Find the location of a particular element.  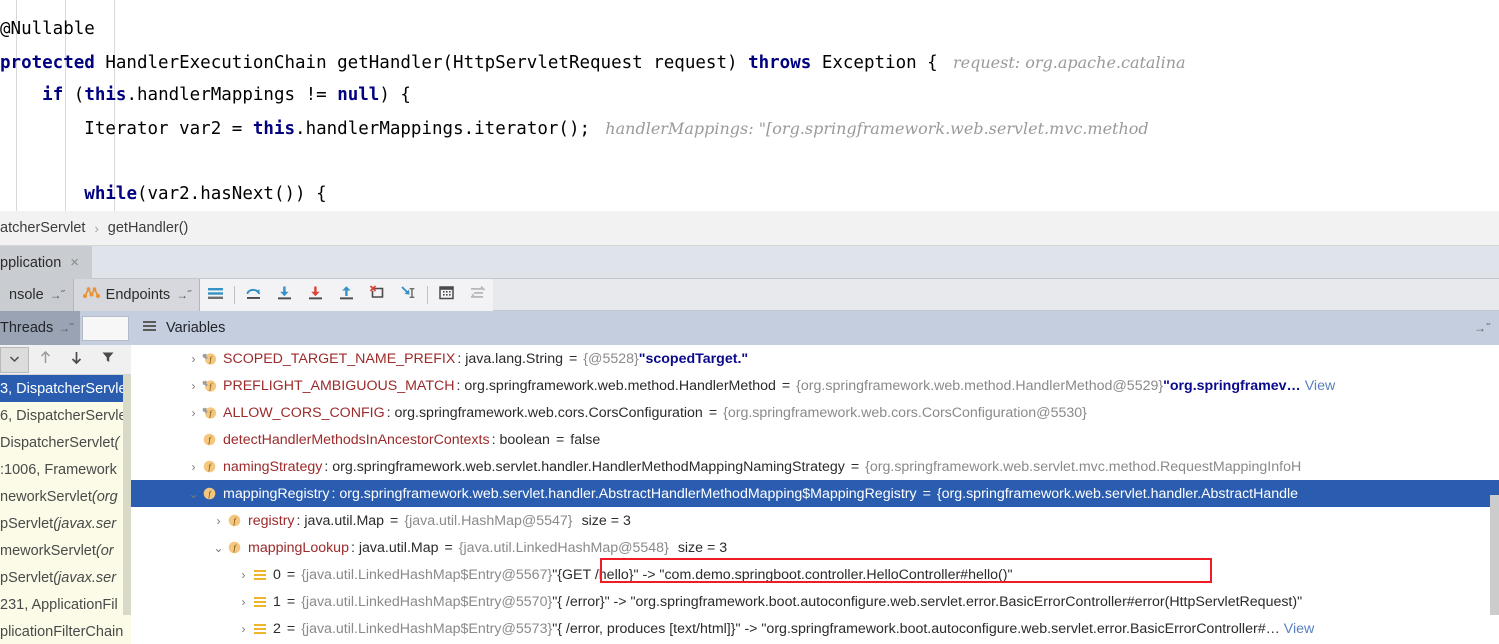

tab-console-pin-icon: →˝ is located at coordinates (57, 295).